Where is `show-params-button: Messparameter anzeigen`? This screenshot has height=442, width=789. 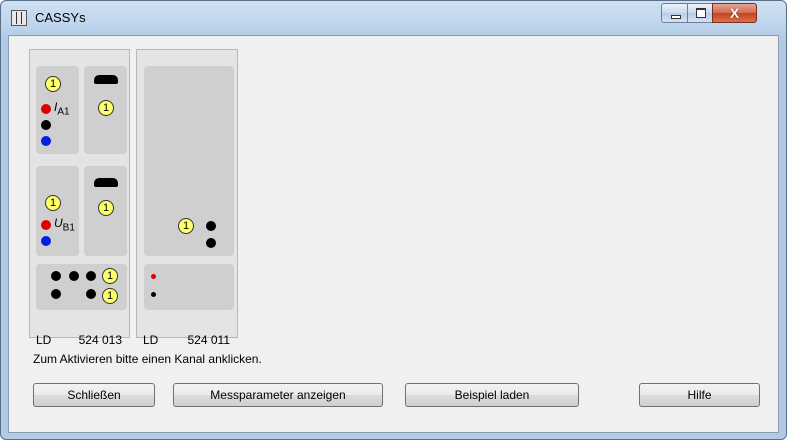
show-params-button: Messparameter anzeigen is located at coordinates (278, 395).